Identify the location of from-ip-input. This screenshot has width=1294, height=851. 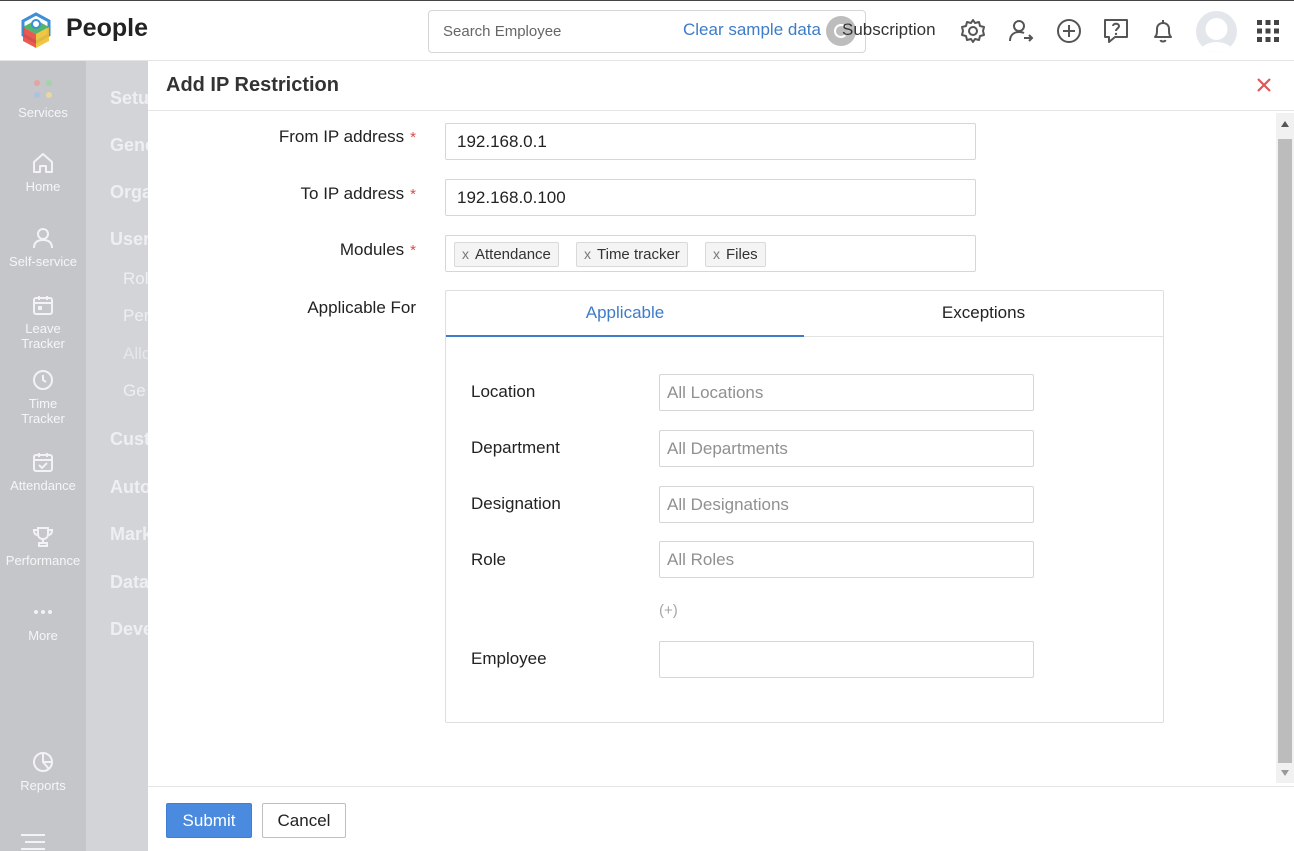
(710, 141).